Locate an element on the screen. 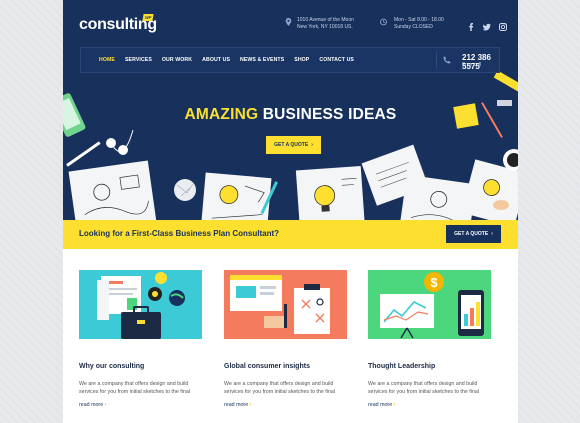 Image resolution: width=580 pixels, height=423 pixels. hours-line2: Sunday CLOSED is located at coordinates (413, 27).